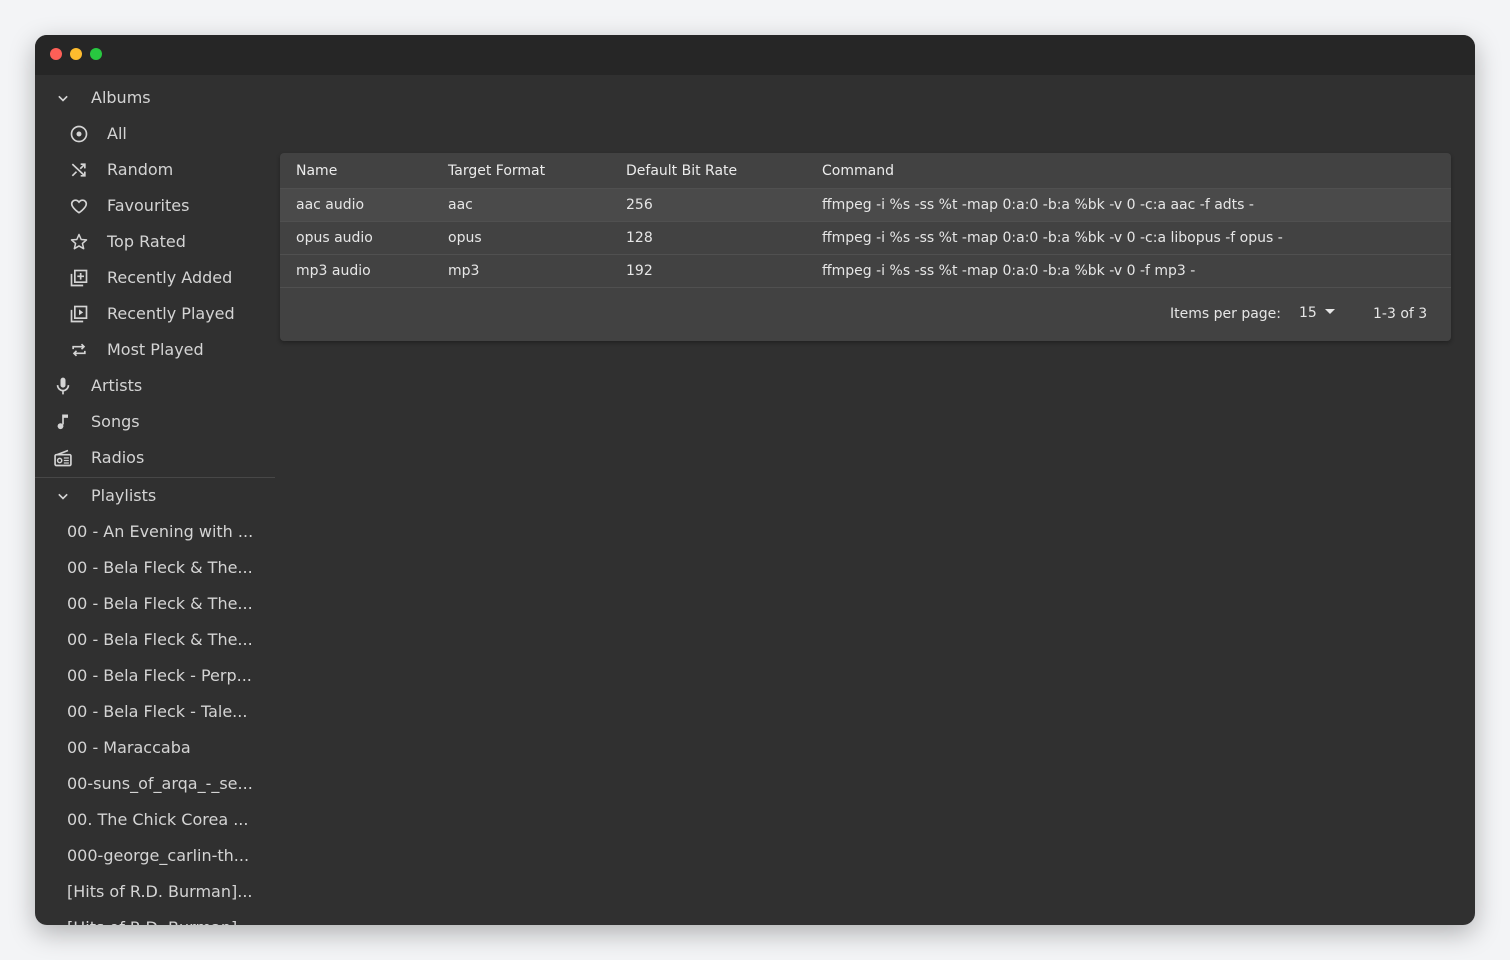 The height and width of the screenshot is (960, 1510). I want to click on cell-name: aac audio, so click(356, 205).